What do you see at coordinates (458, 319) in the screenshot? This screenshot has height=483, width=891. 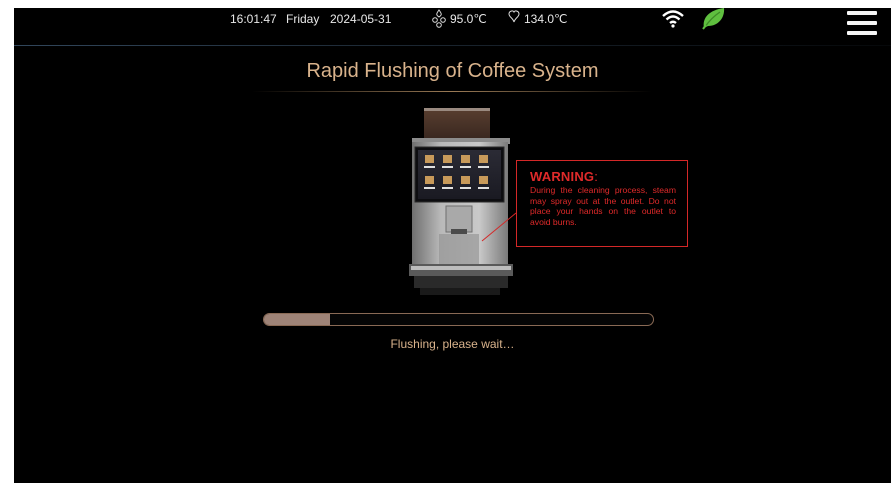 I see `flushing-progress-bar` at bounding box center [458, 319].